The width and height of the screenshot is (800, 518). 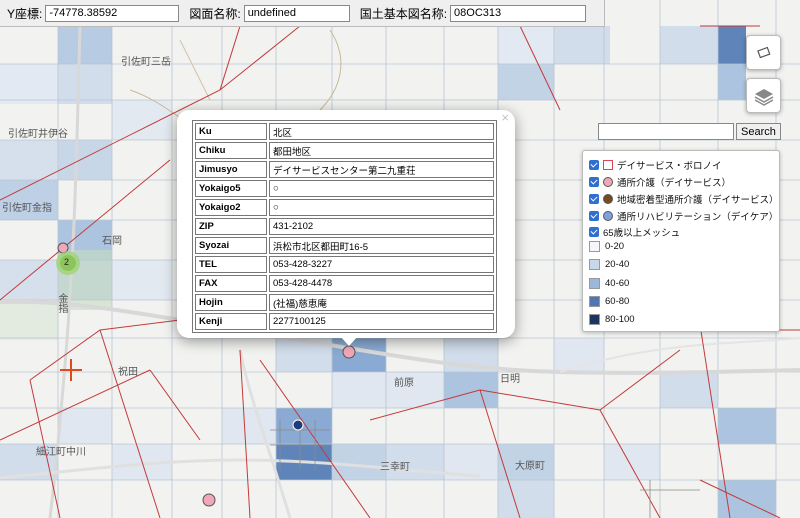 I want to click on coordinate-bar: Y座標: 図面名称: 国土基本図名称:, so click(x=302, y=13).